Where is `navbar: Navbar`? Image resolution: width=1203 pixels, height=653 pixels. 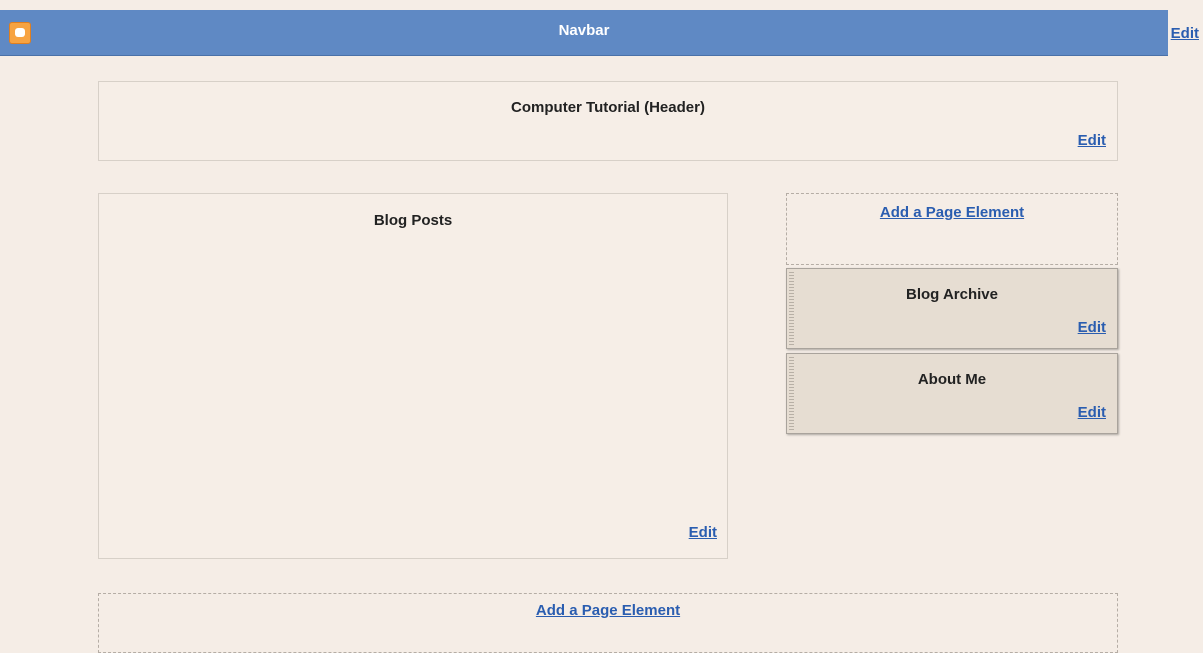 navbar: Navbar is located at coordinates (584, 33).